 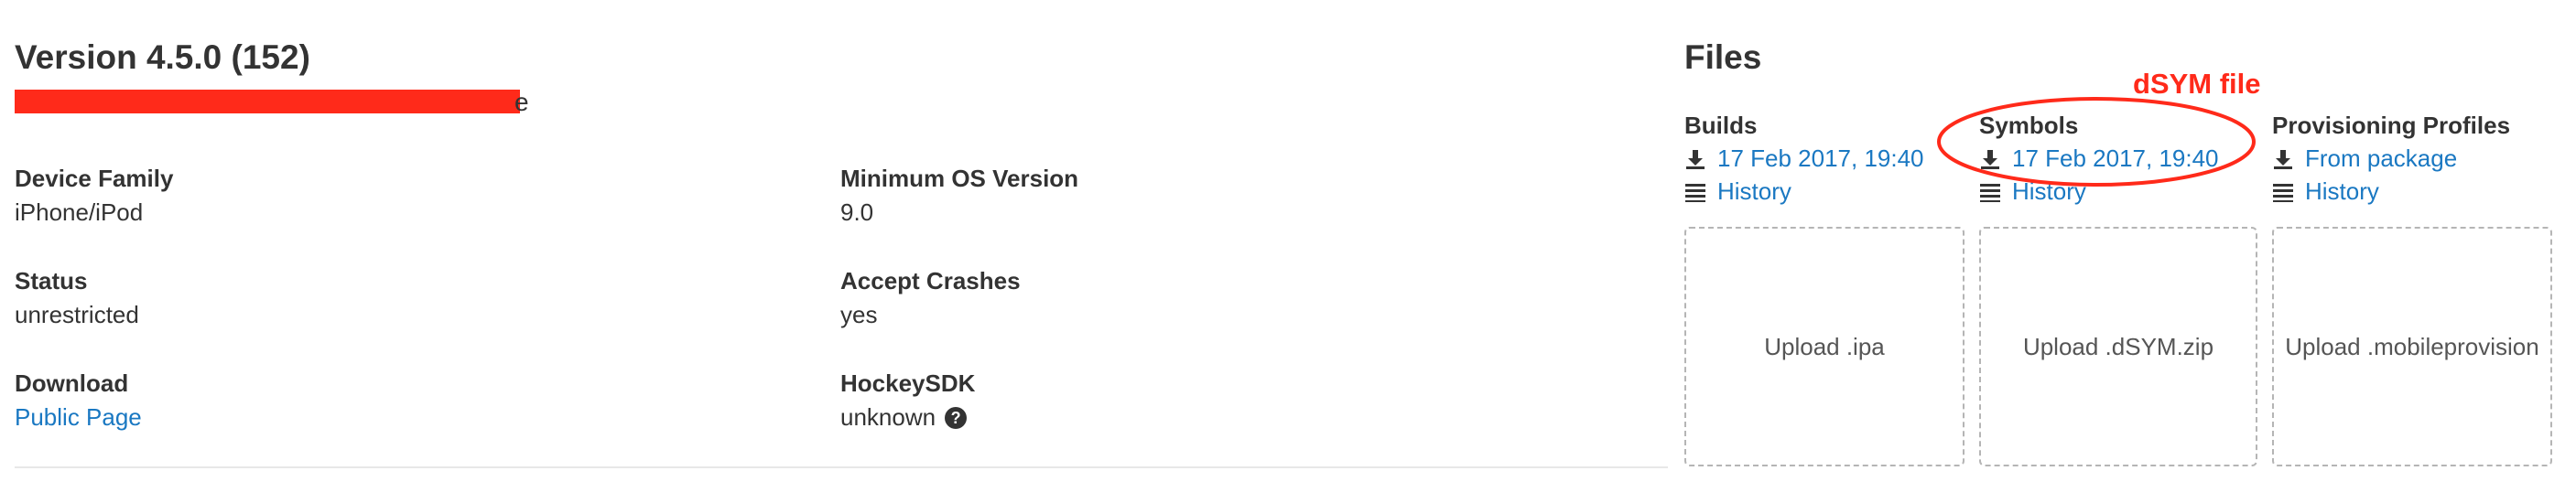 I want to click on builds-label: Builds, so click(x=1721, y=125).